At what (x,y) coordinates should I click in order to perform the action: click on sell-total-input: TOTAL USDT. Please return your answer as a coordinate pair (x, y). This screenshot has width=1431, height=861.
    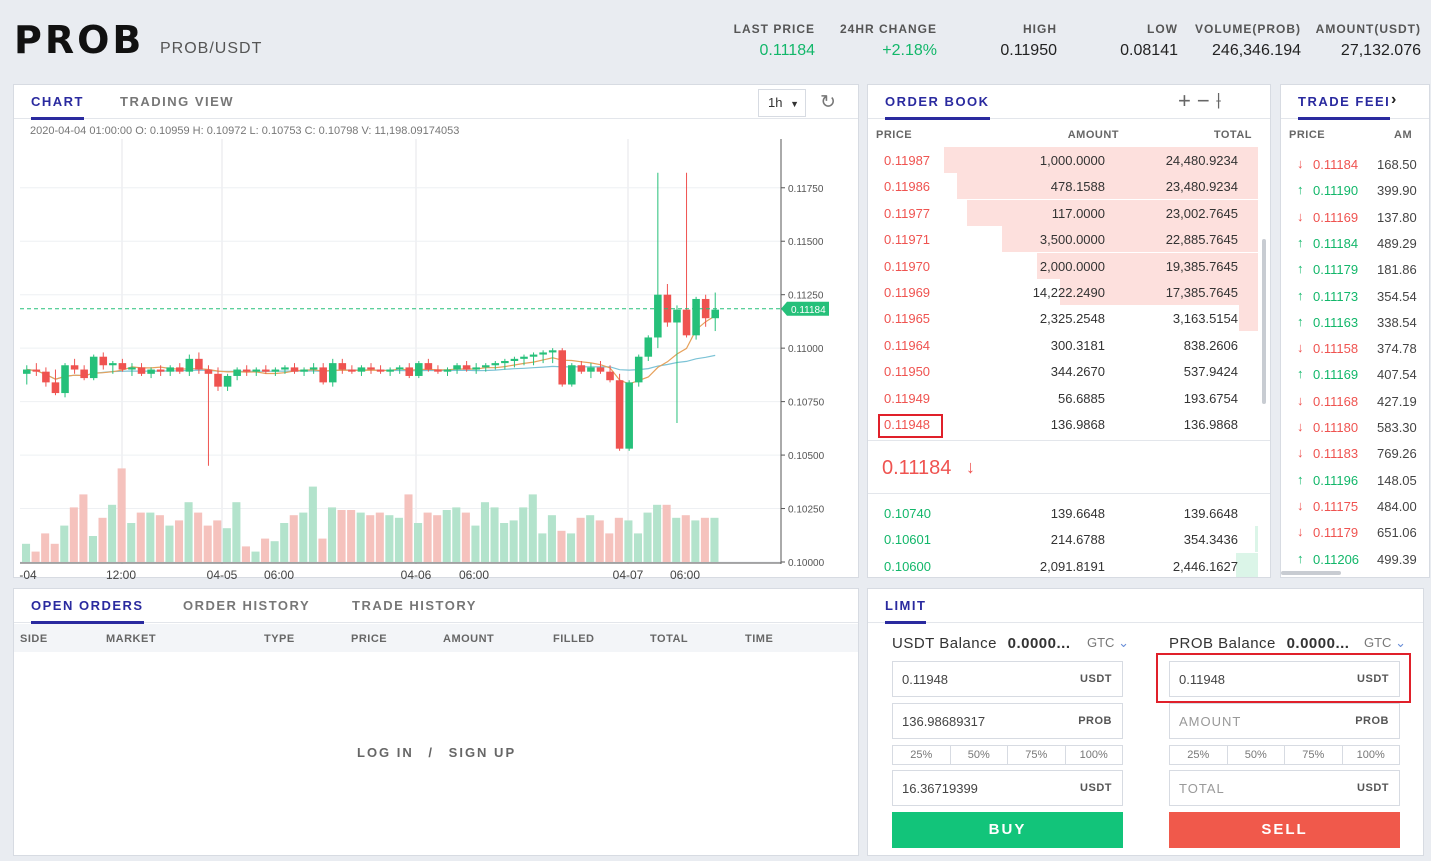
    Looking at the image, I should click on (1284, 788).